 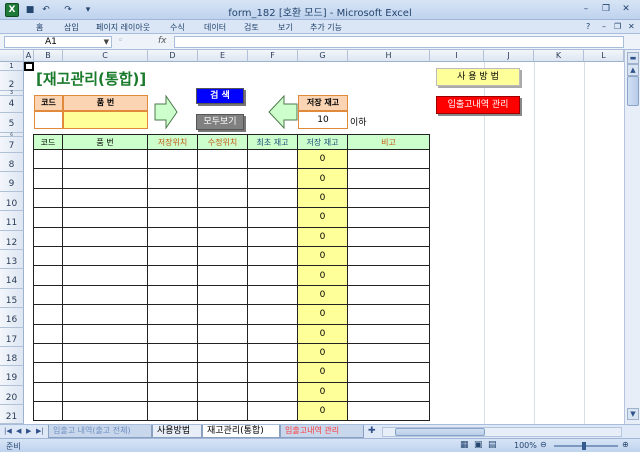 I want to click on row-header-2: 2, so click(x=12, y=81).